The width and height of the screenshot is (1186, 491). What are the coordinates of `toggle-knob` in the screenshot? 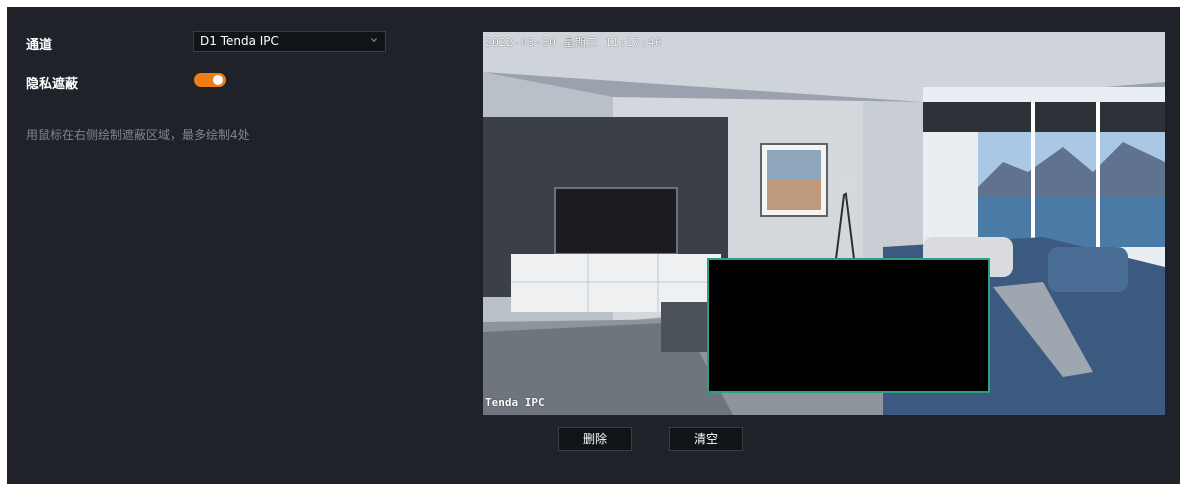 It's located at (218, 80).